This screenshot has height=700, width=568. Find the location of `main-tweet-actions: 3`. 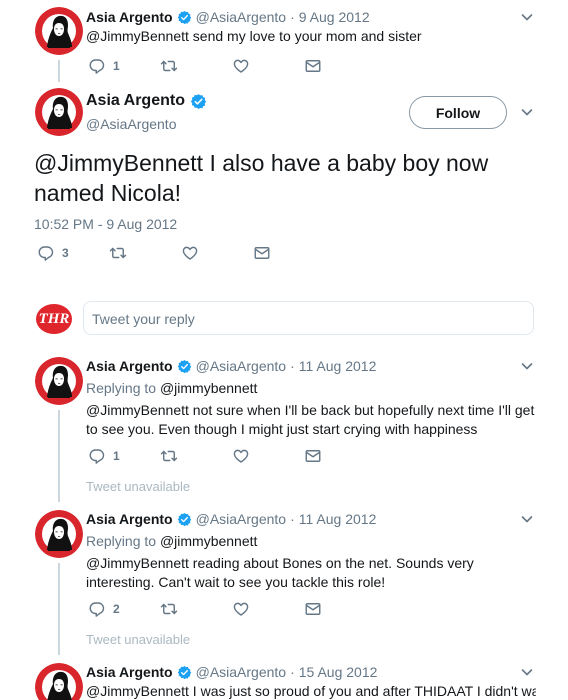

main-tweet-actions: 3 is located at coordinates (181, 253).